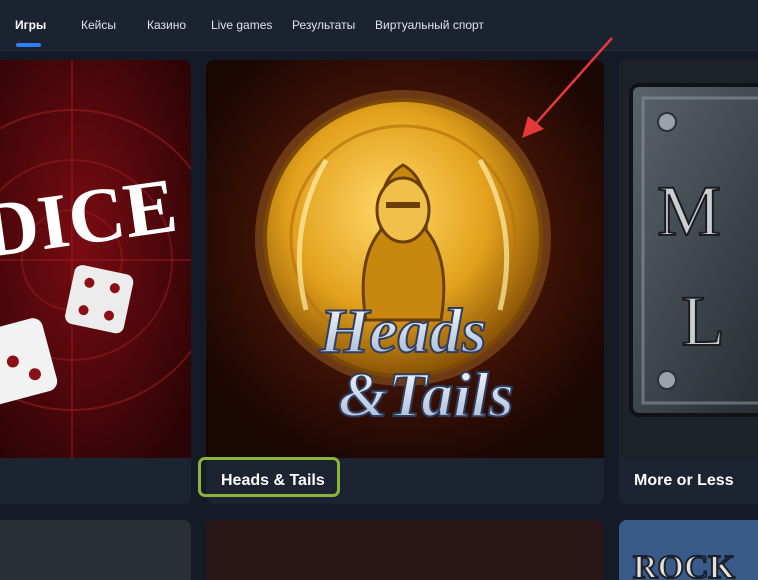 The width and height of the screenshot is (758, 580). Describe the element at coordinates (269, 477) in the screenshot. I see `title-highlight-frame` at that location.